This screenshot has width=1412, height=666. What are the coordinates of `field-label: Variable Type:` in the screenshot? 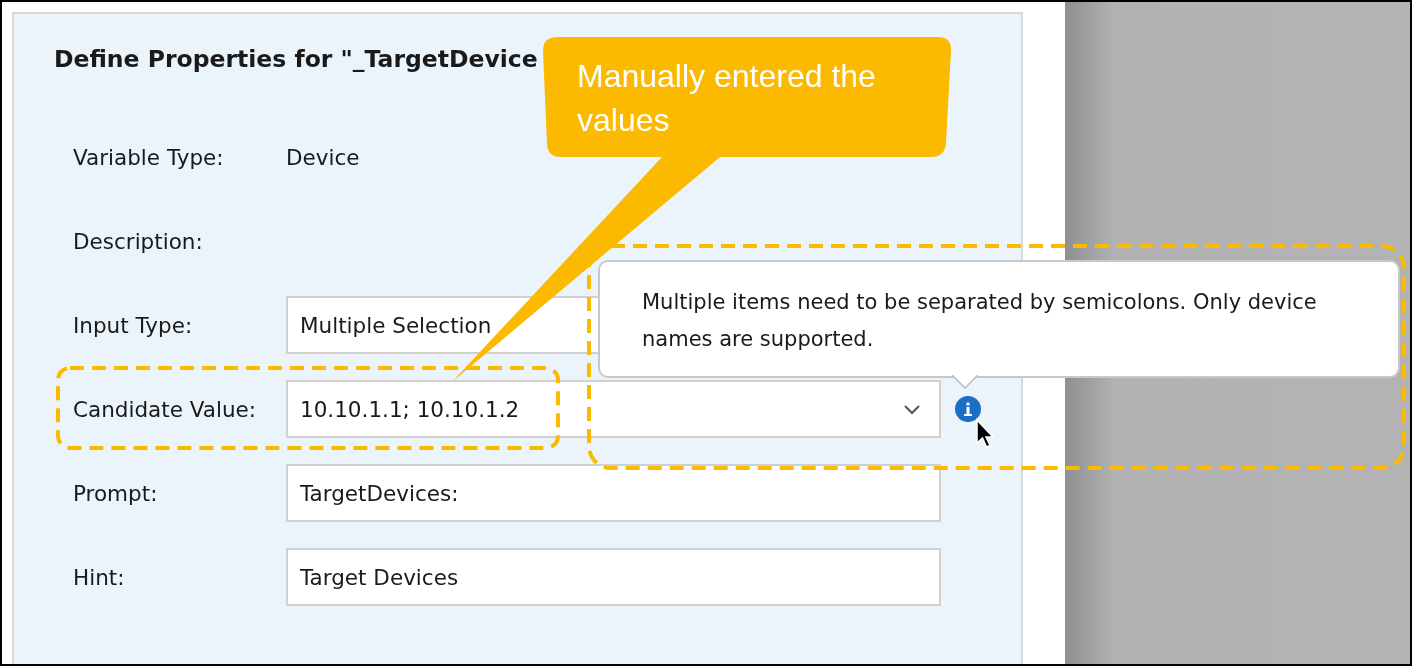 It's located at (149, 157).